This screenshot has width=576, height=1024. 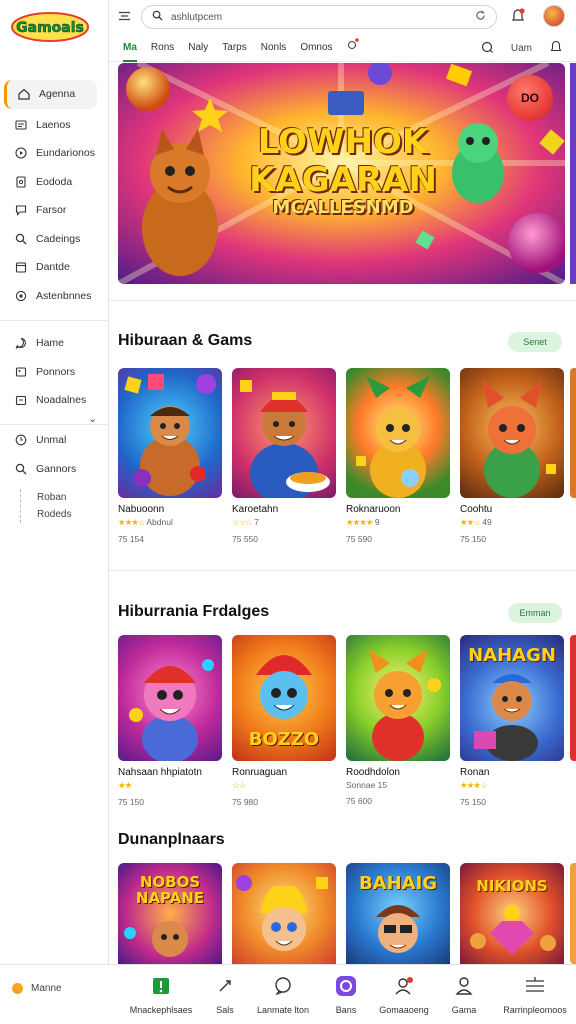 What do you see at coordinates (141, 509) in the screenshot?
I see `game-title: Nabuoonn` at bounding box center [141, 509].